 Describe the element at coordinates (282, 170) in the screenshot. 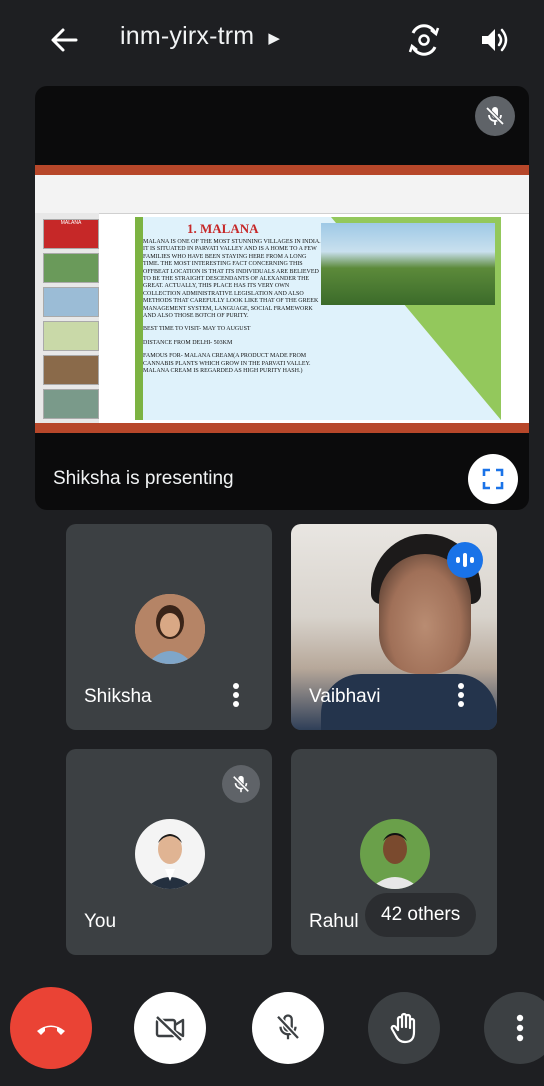

I see `ppt-title-bar` at that location.